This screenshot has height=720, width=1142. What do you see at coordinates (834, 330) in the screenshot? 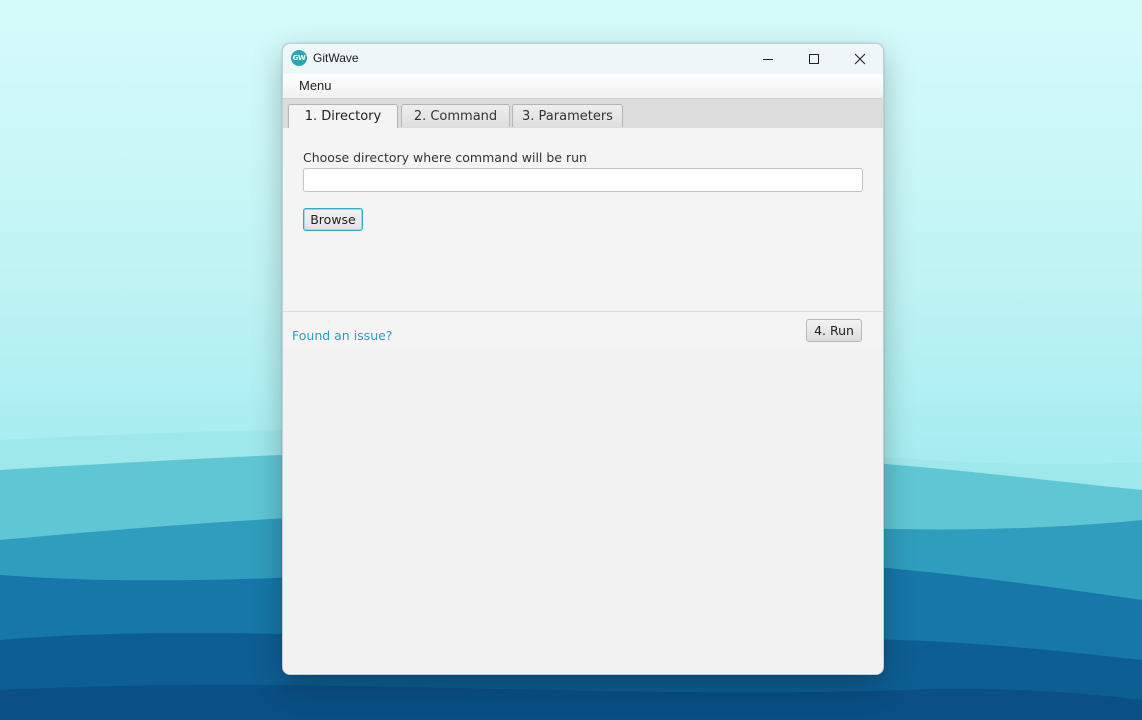
I see `run-button: 4. Run` at bounding box center [834, 330].